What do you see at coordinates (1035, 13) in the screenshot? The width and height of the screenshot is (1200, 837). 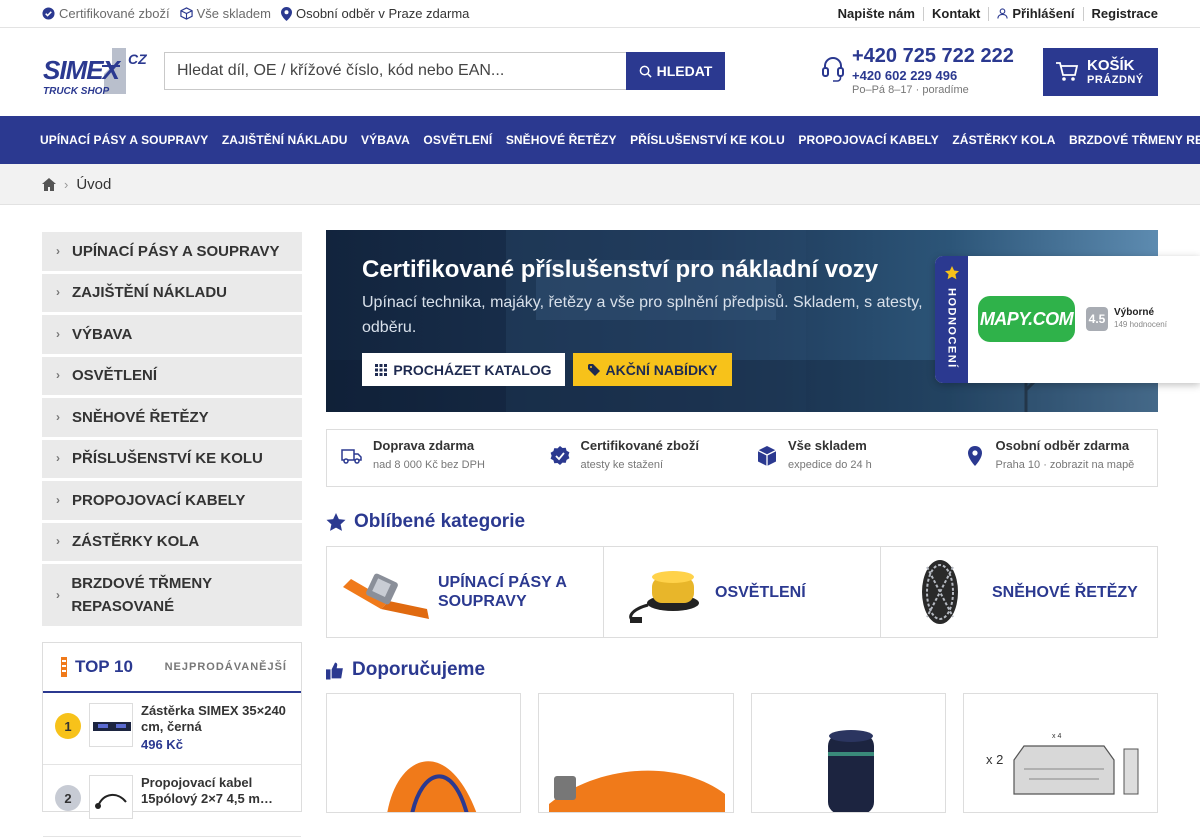 I see `login-link: Přihlášení` at bounding box center [1035, 13].